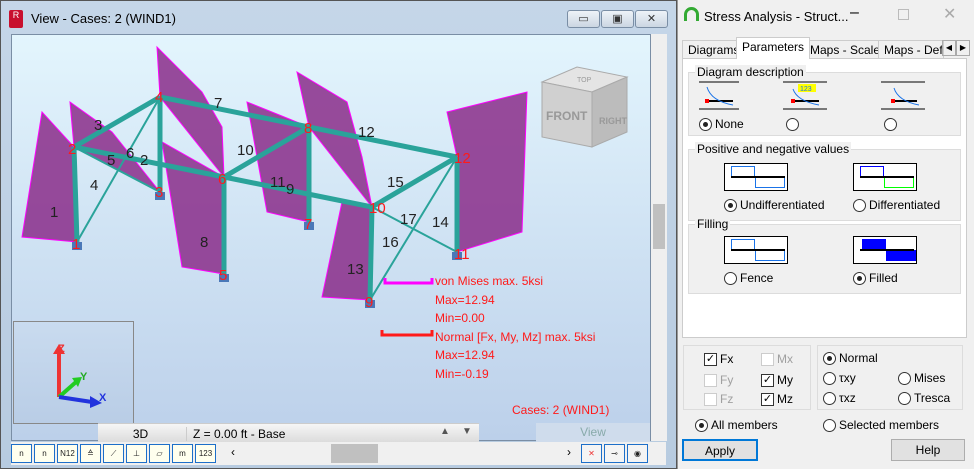 The width and height of the screenshot is (974, 469). I want to click on minimize-button: –, so click(854, 13).